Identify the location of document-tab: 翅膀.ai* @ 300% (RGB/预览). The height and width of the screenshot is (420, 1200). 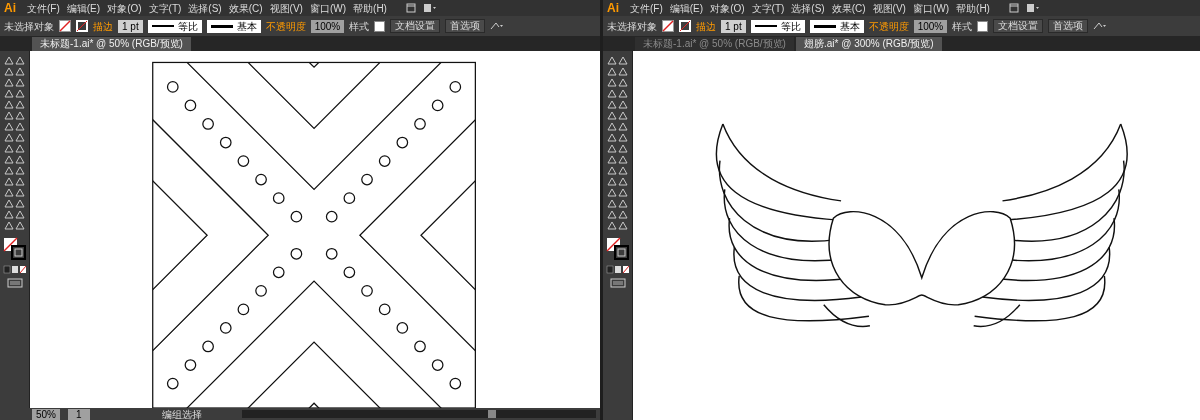
(868, 44).